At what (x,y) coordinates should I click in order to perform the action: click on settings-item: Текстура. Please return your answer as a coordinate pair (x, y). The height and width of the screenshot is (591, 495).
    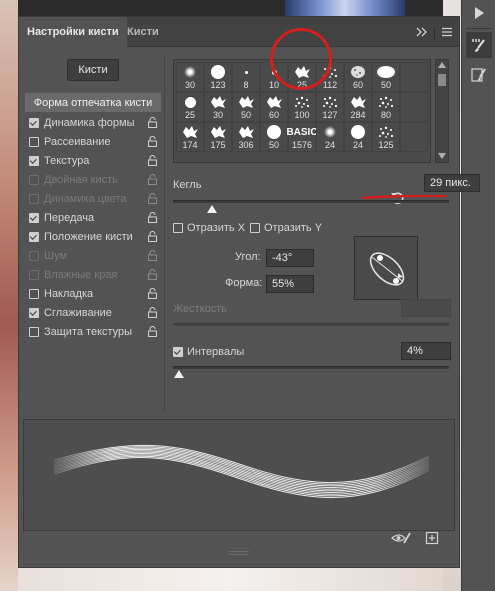
    Looking at the image, I should click on (93, 160).